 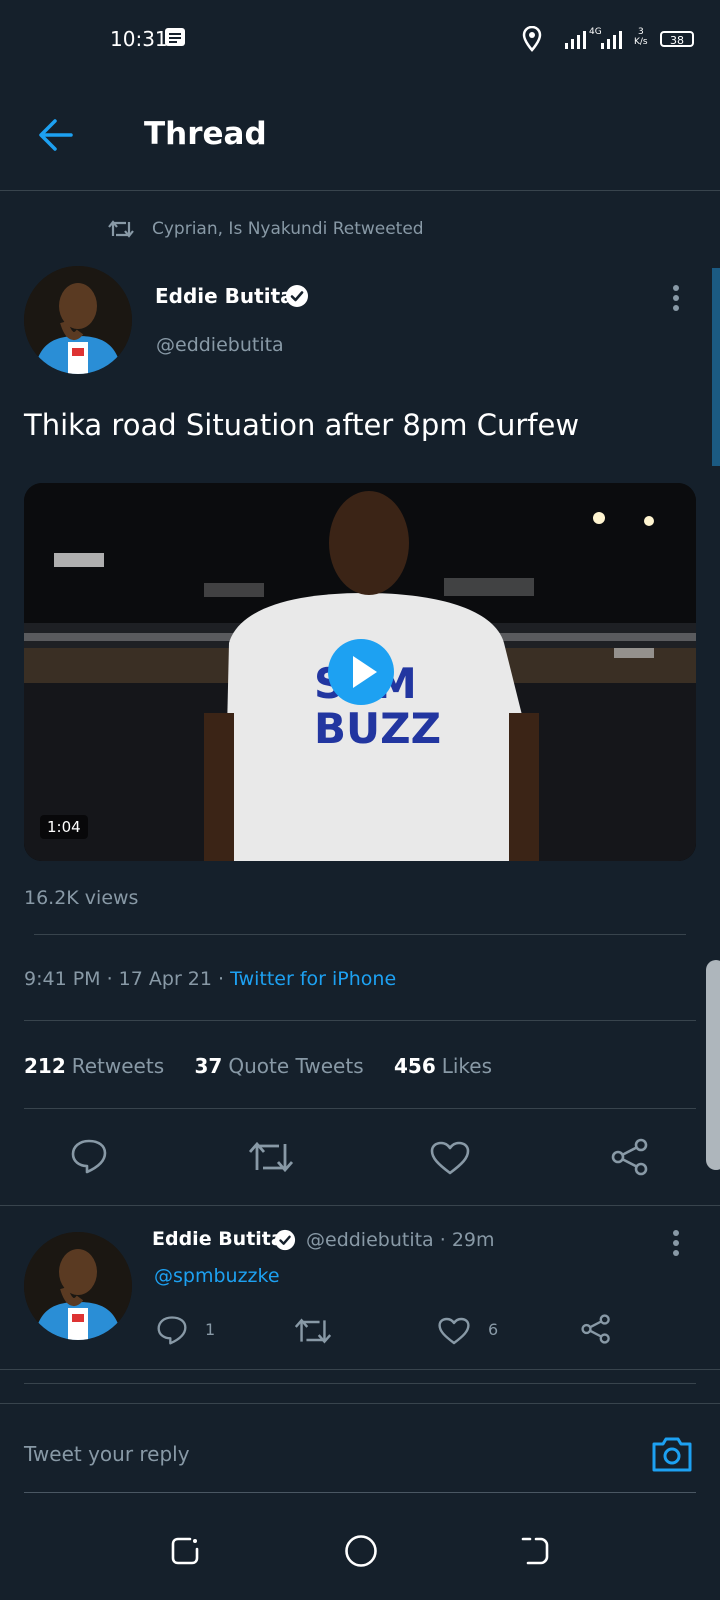 What do you see at coordinates (217, 1276) in the screenshot?
I see `reply-mention-link: @spmbuzzke` at bounding box center [217, 1276].